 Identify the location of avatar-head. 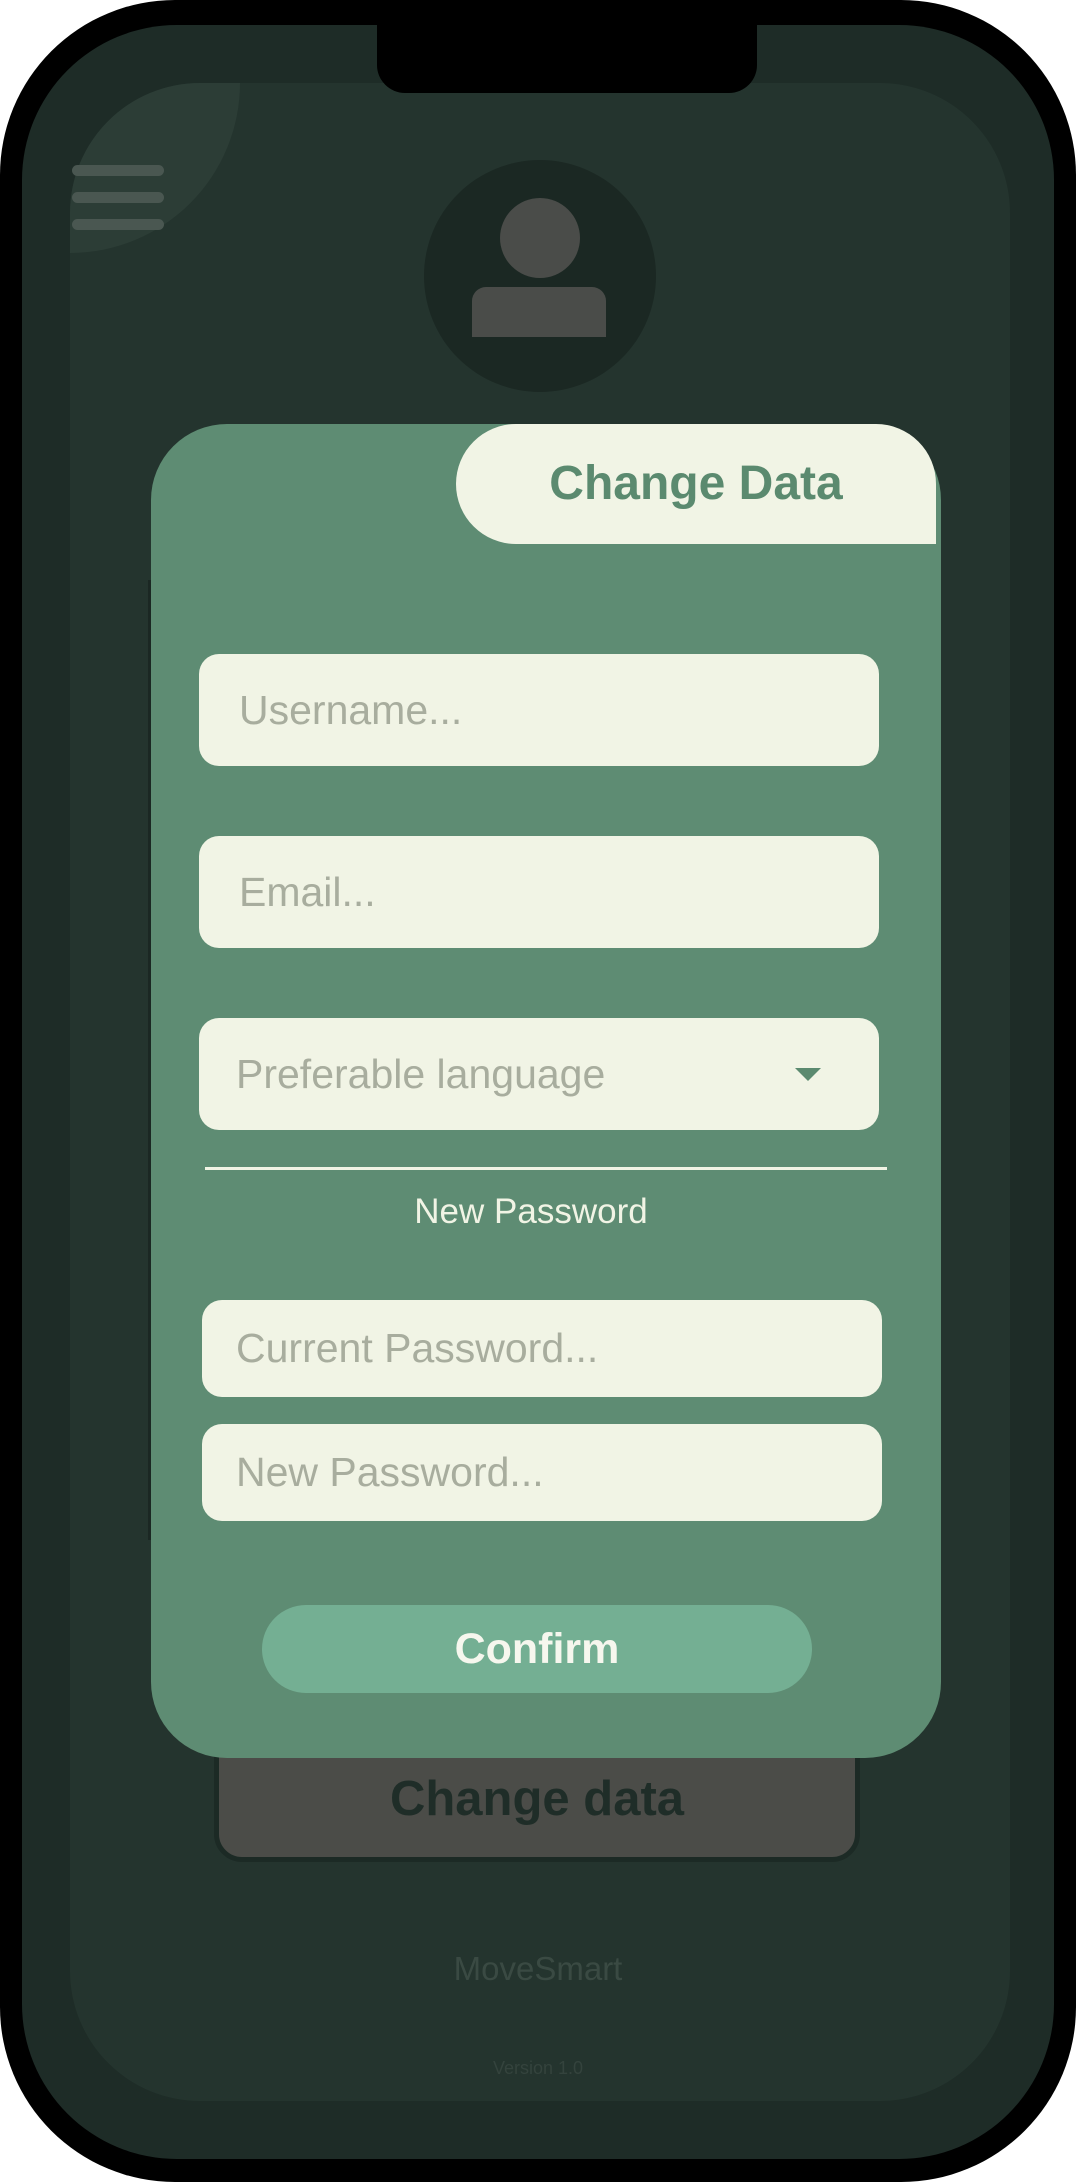
(540, 238).